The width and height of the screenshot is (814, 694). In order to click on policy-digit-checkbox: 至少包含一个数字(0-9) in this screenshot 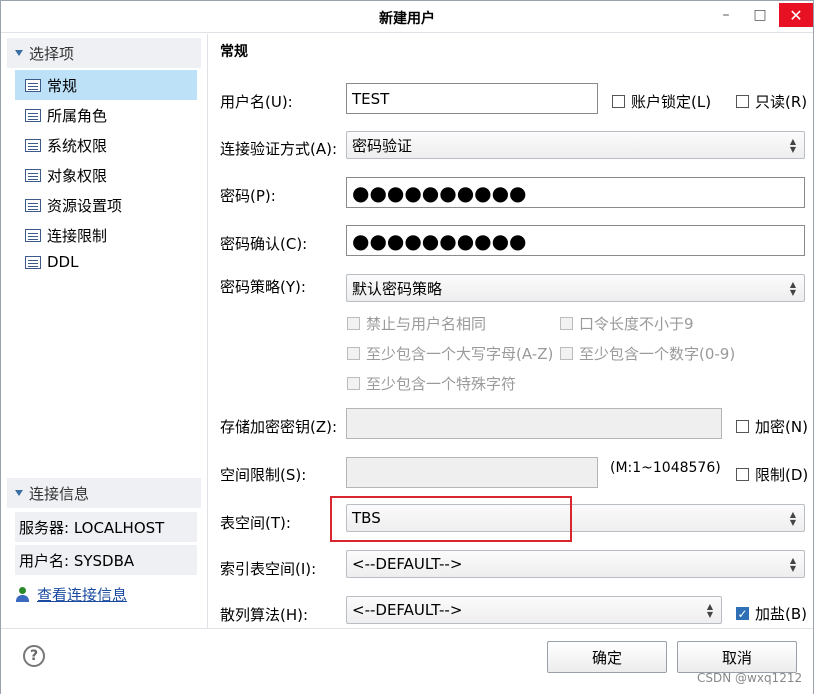, I will do `click(647, 353)`.